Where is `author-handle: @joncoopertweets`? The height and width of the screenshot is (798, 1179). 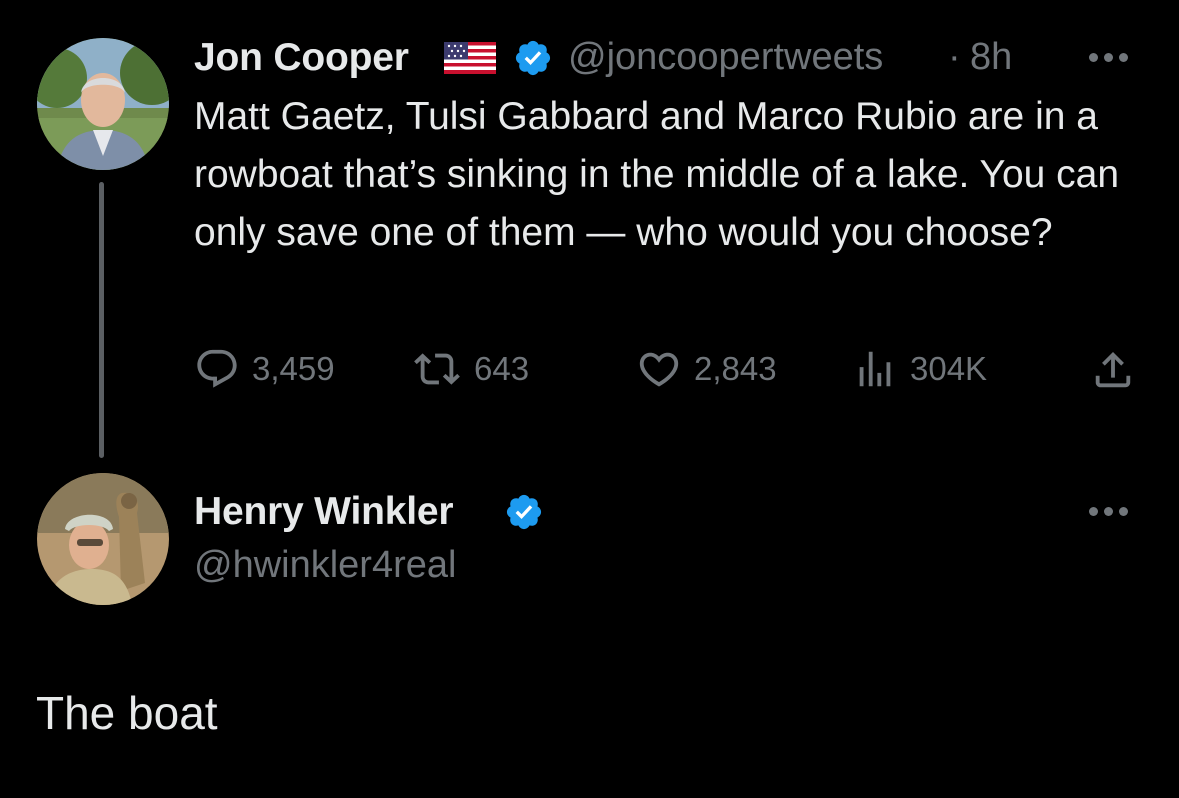
author-handle: @joncoopertweets is located at coordinates (725, 57).